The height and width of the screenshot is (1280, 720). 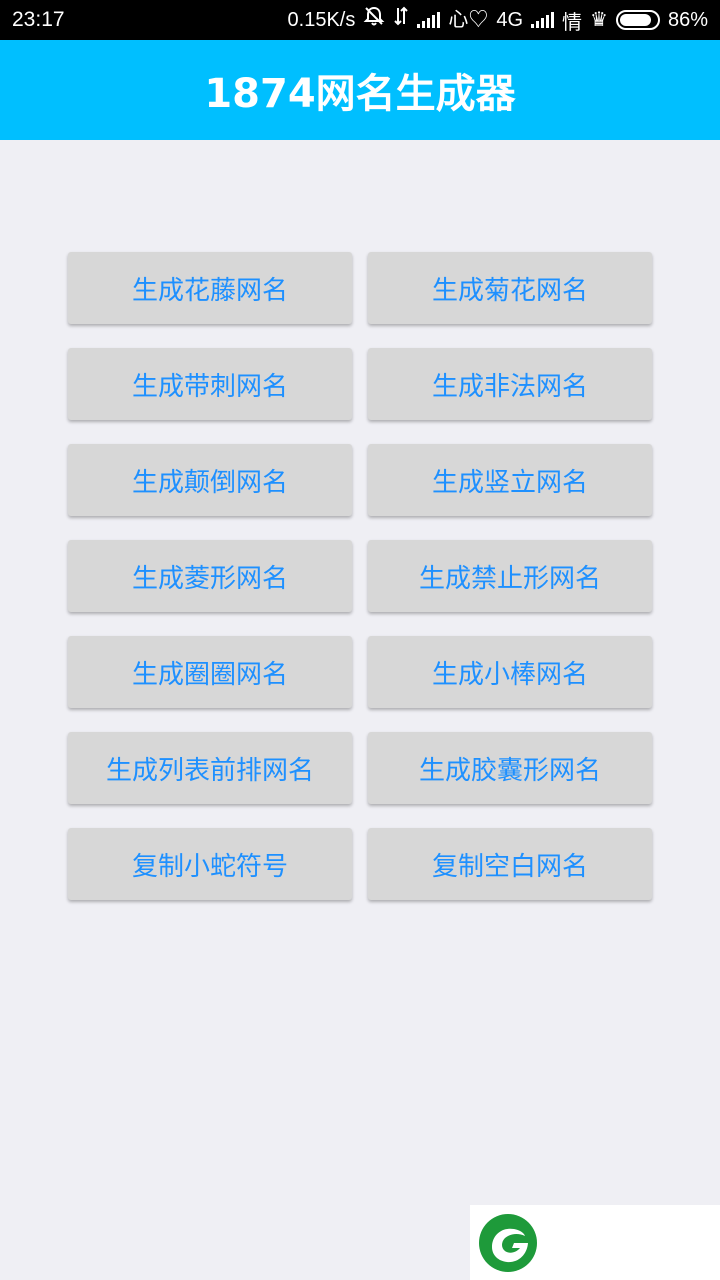 I want to click on status-bar: 23:17 0.15K/s 心♡ 4G 情 ♛ 86%, so click(x=360, y=20).